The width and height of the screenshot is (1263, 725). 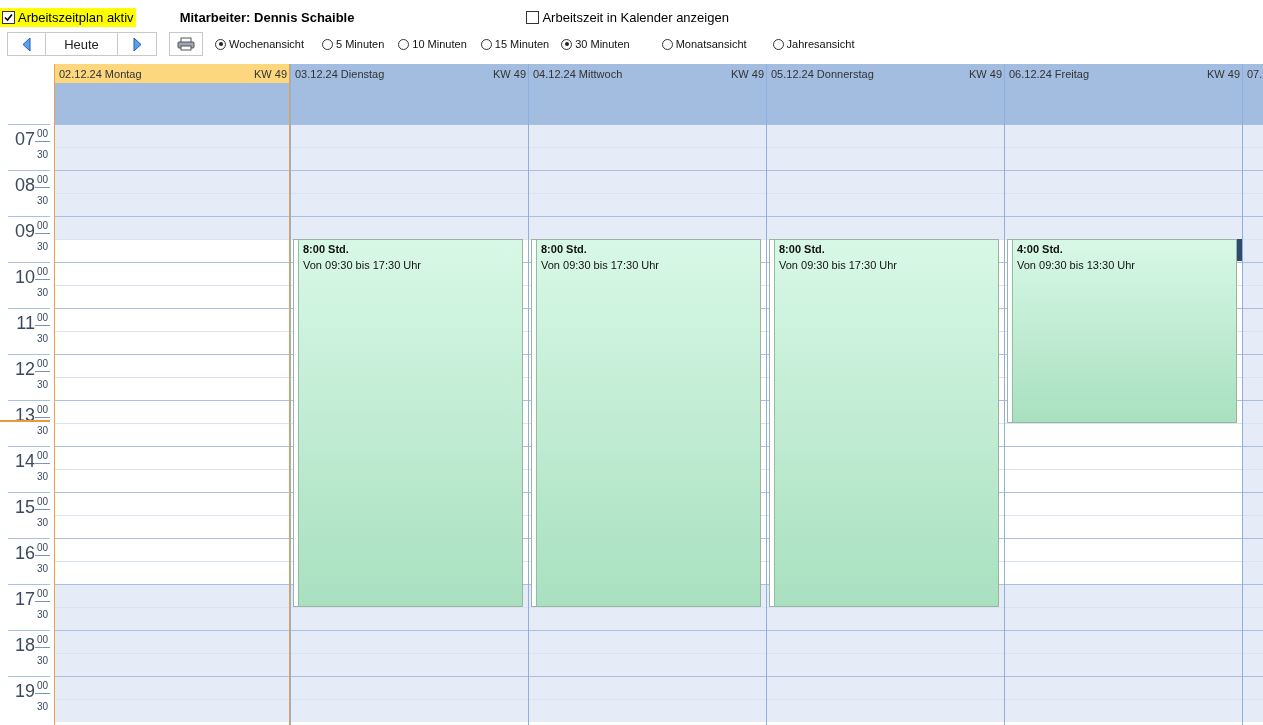 I want to click on checkbox, so click(x=533, y=17).